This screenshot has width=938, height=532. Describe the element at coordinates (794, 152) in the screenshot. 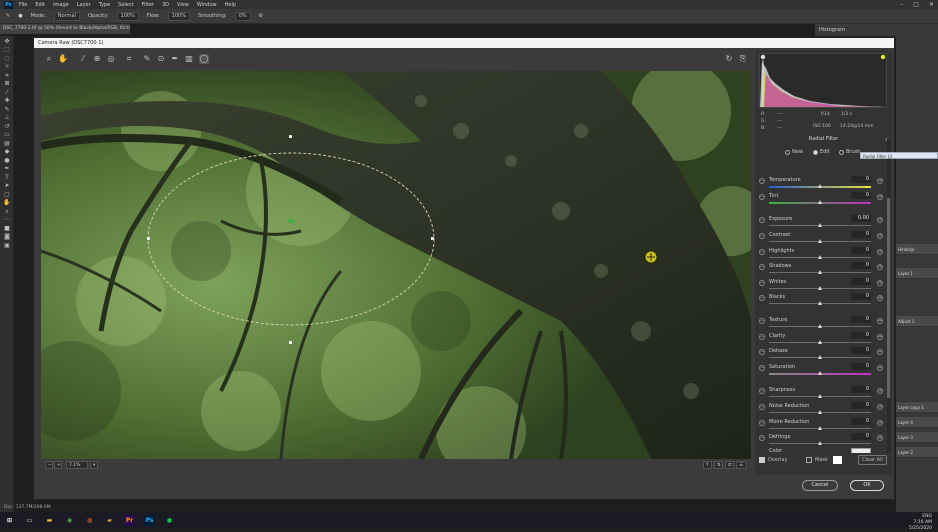

I see `mode-new: New` at that location.